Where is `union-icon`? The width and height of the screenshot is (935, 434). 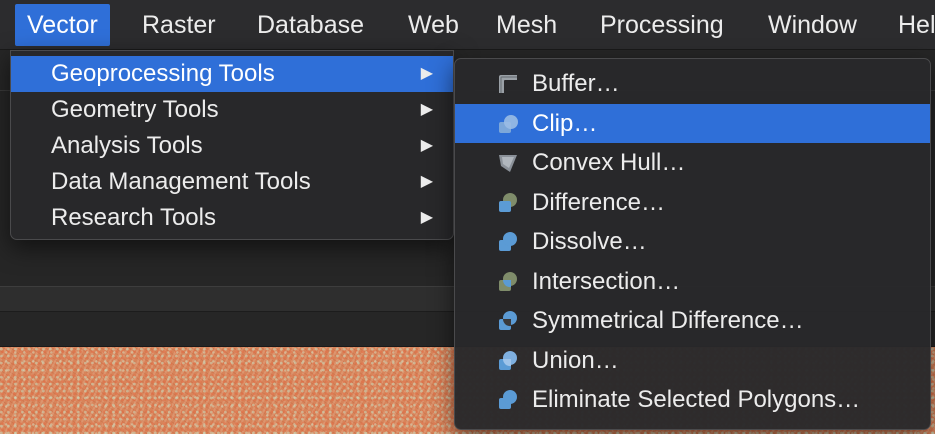
union-icon is located at coordinates (508, 360).